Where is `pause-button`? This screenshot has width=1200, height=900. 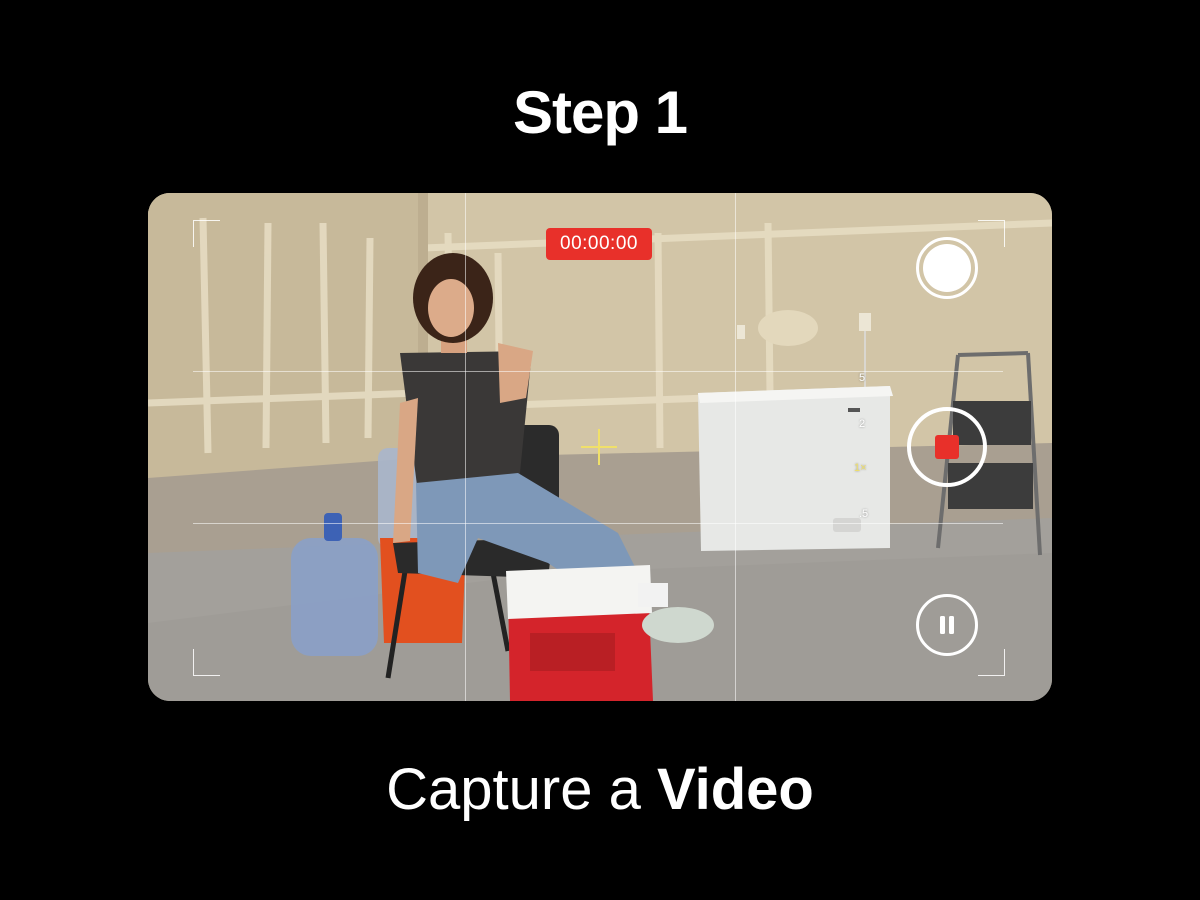
pause-button is located at coordinates (947, 625).